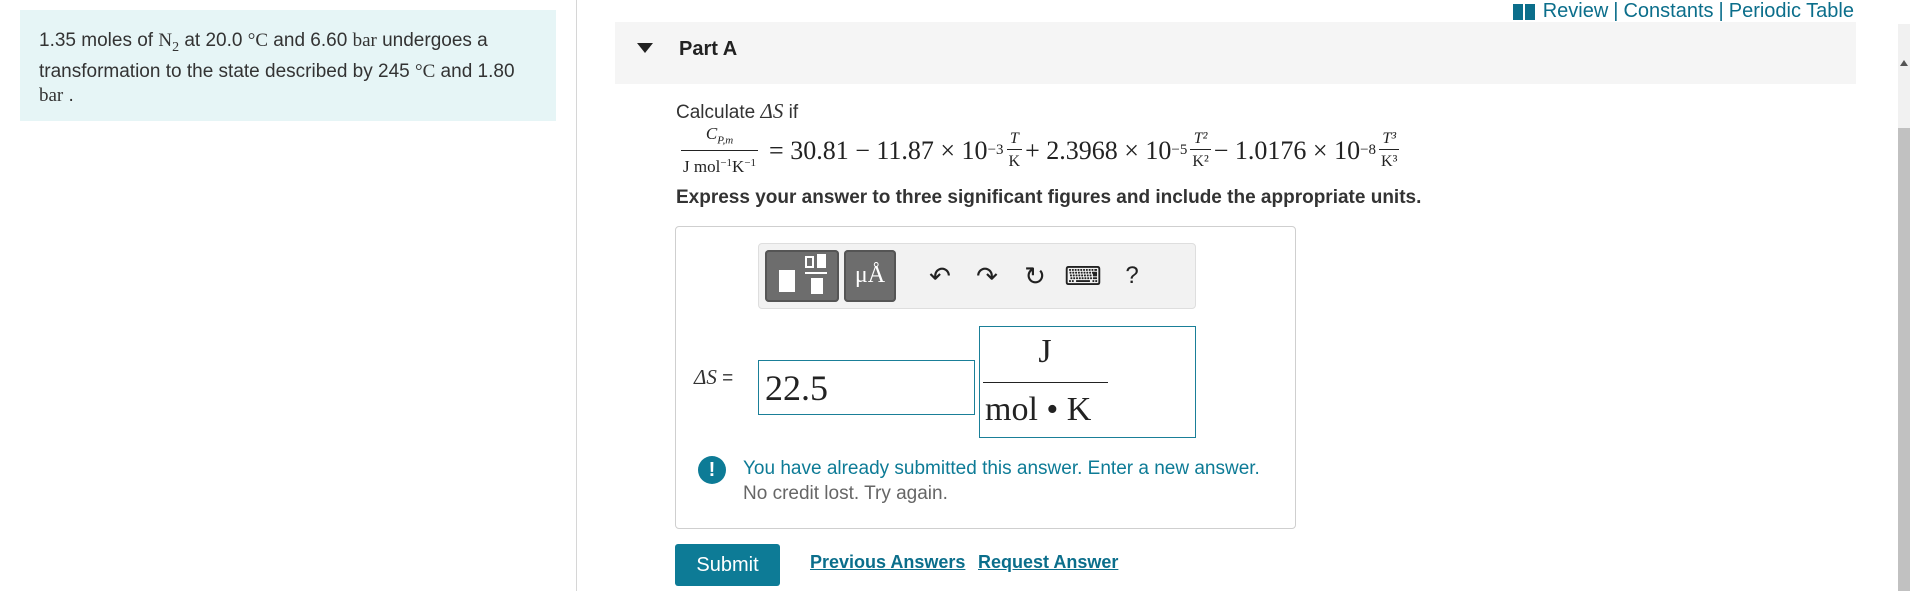 The height and width of the screenshot is (591, 1910). I want to click on redo-icon: ↷, so click(987, 275).